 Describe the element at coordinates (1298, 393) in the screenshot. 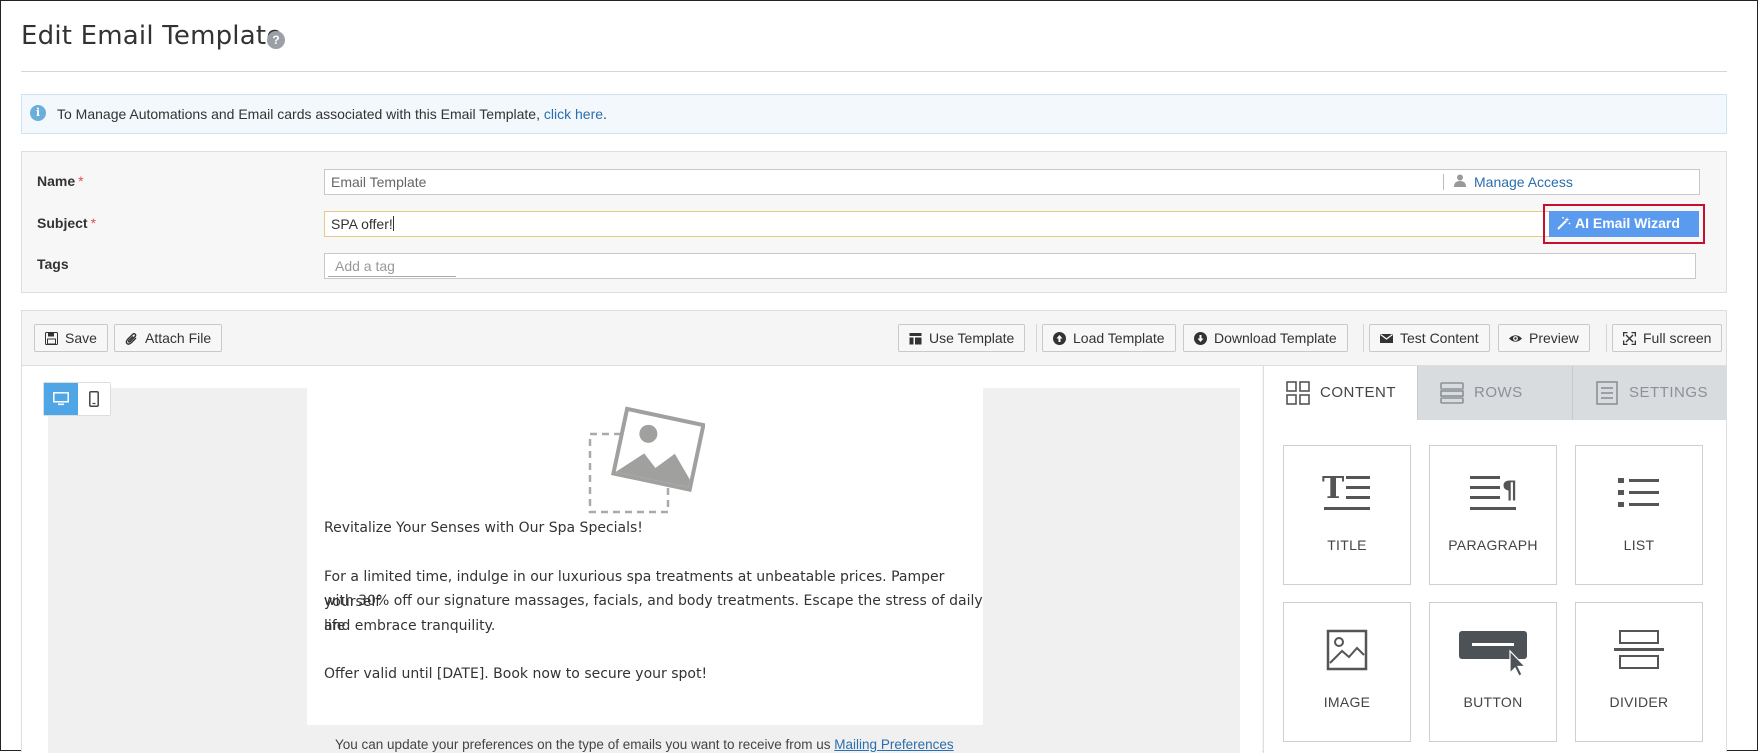

I see `grid-icon` at that location.